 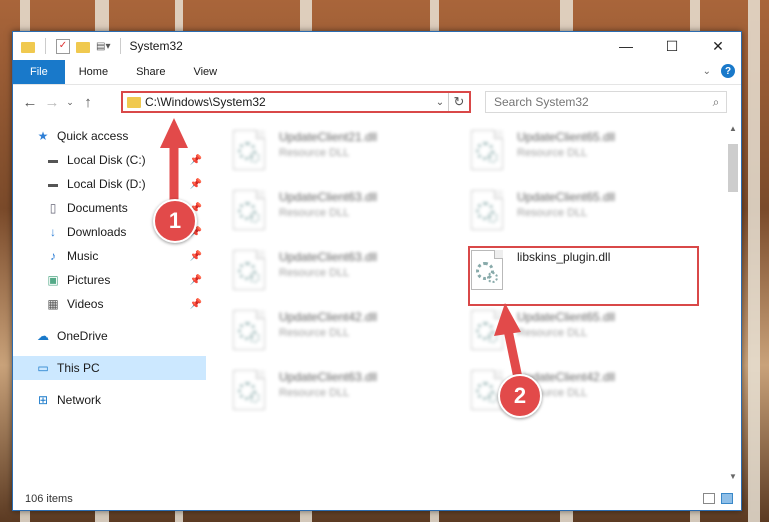 I want to click on cloud-icon: ☁, so click(x=43, y=336).